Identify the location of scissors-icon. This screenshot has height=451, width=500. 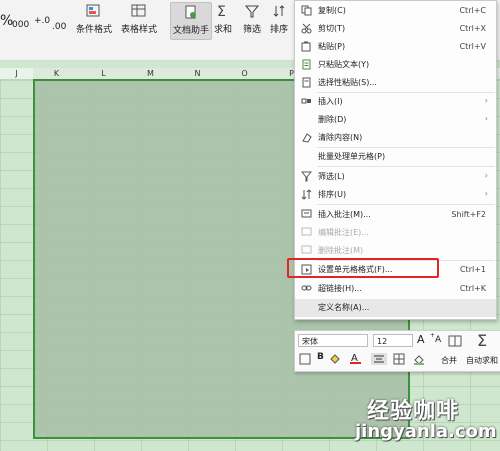
(306, 28).